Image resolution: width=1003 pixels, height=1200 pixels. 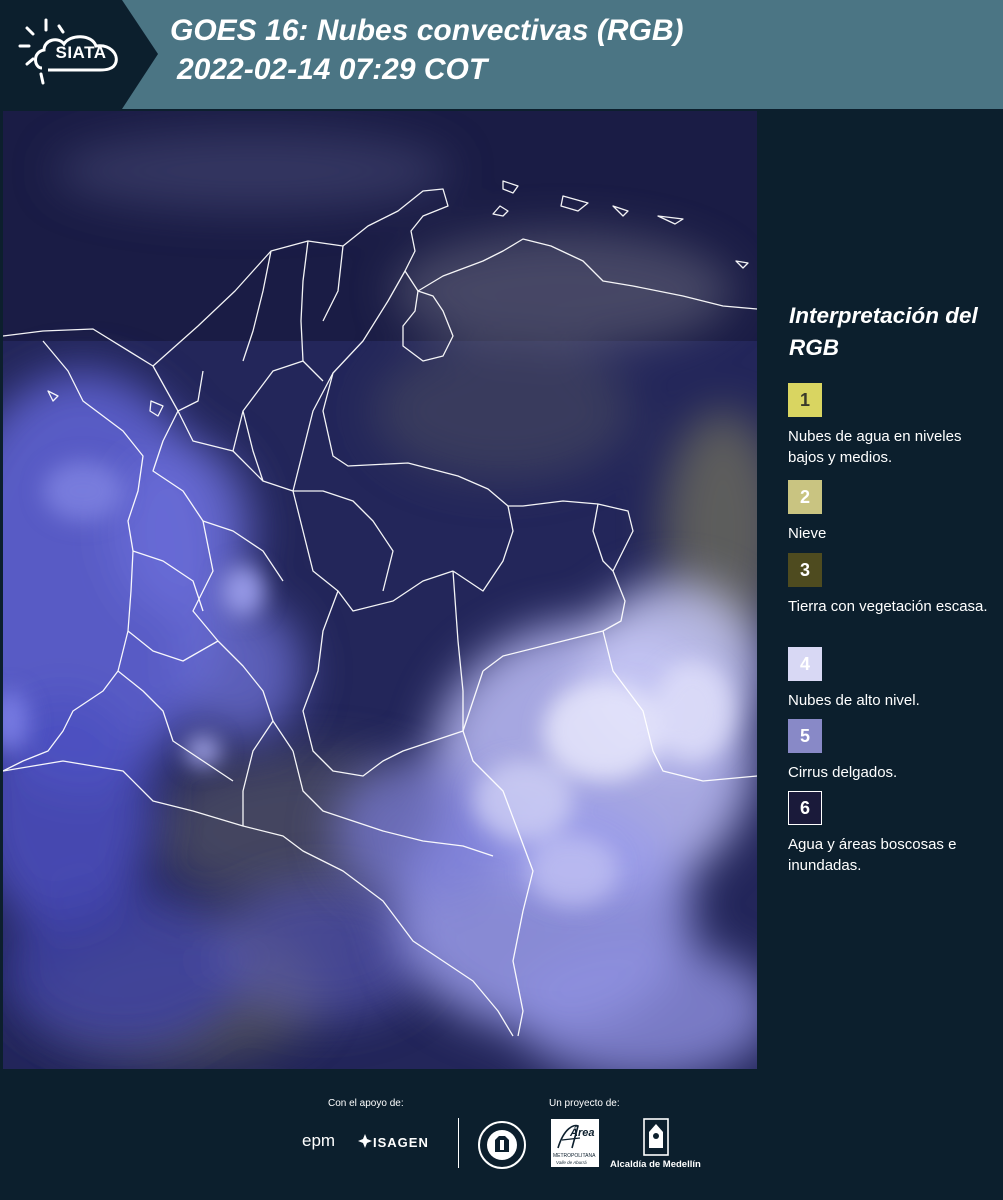 I want to click on legend-swatch: 1, so click(x=805, y=400).